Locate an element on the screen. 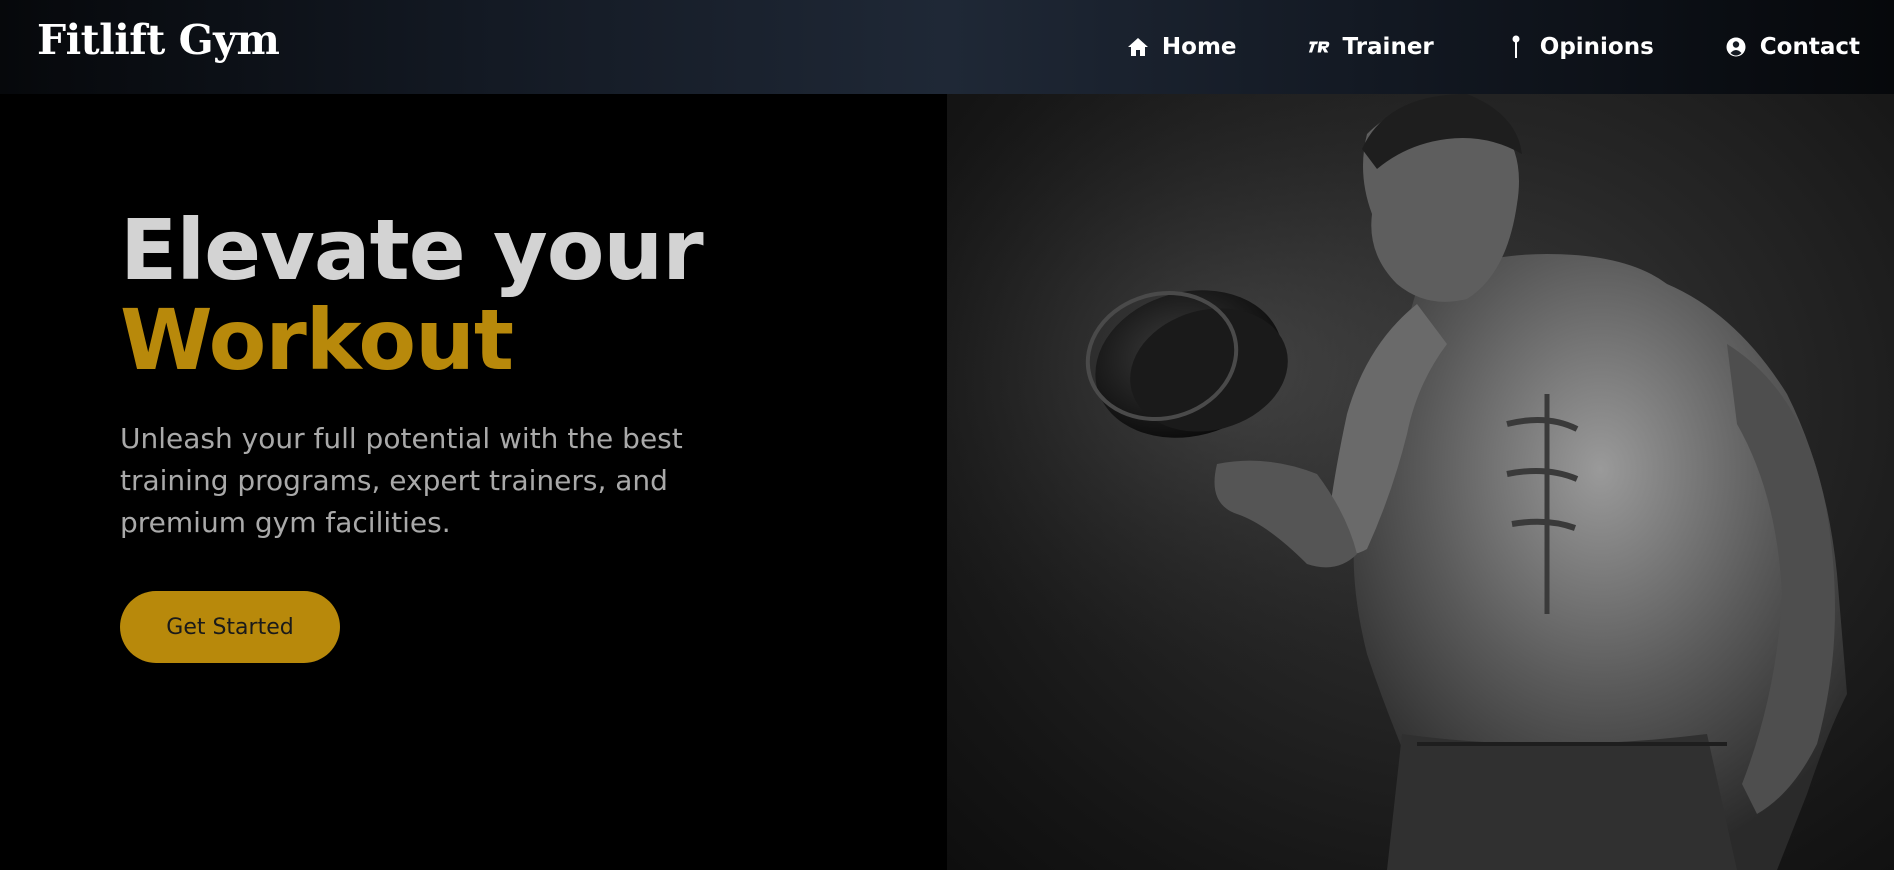  pin-icon is located at coordinates (1516, 47).